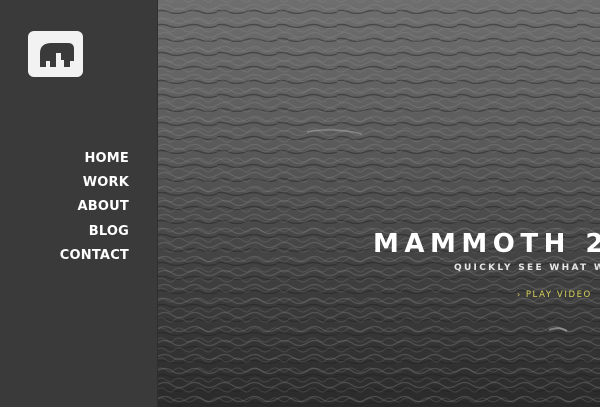 This screenshot has width=600, height=407. I want to click on hero-subtitle: QUICKLY SEE WHAT WE'RE, so click(527, 268).